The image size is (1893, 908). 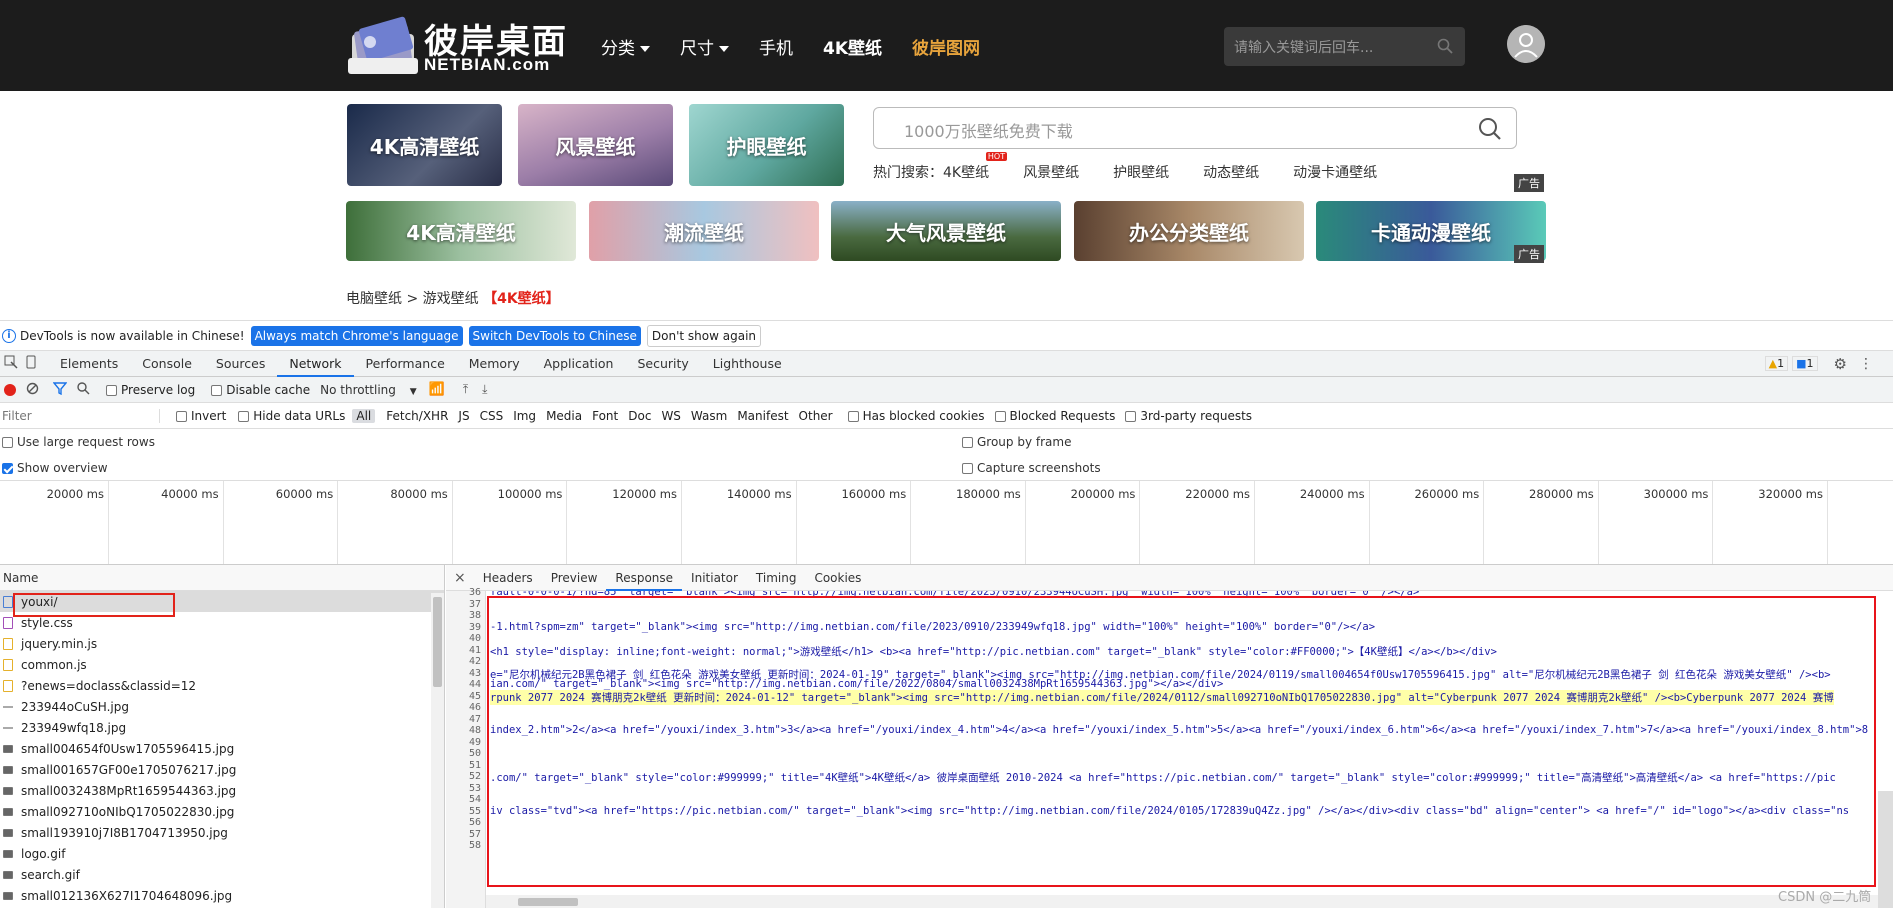 What do you see at coordinates (291, 416) in the screenshot?
I see `hide-data-urls-toggle: Hide data URLs` at bounding box center [291, 416].